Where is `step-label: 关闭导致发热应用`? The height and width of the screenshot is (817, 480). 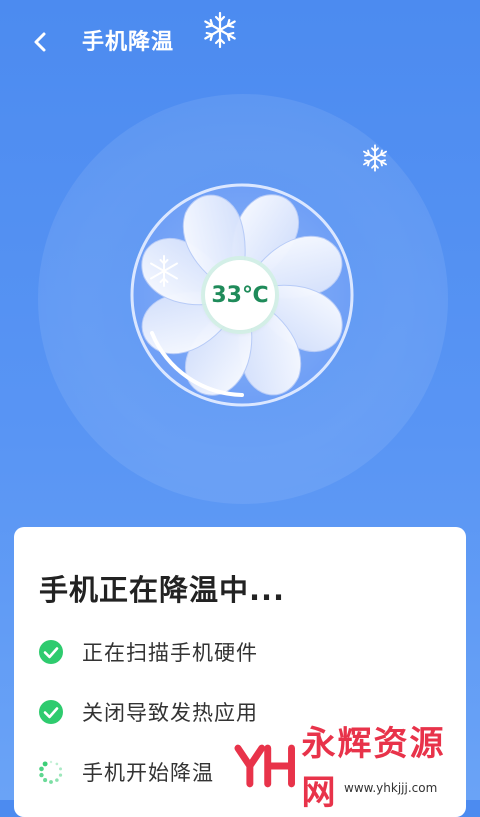 step-label: 关闭导致发热应用 is located at coordinates (170, 713).